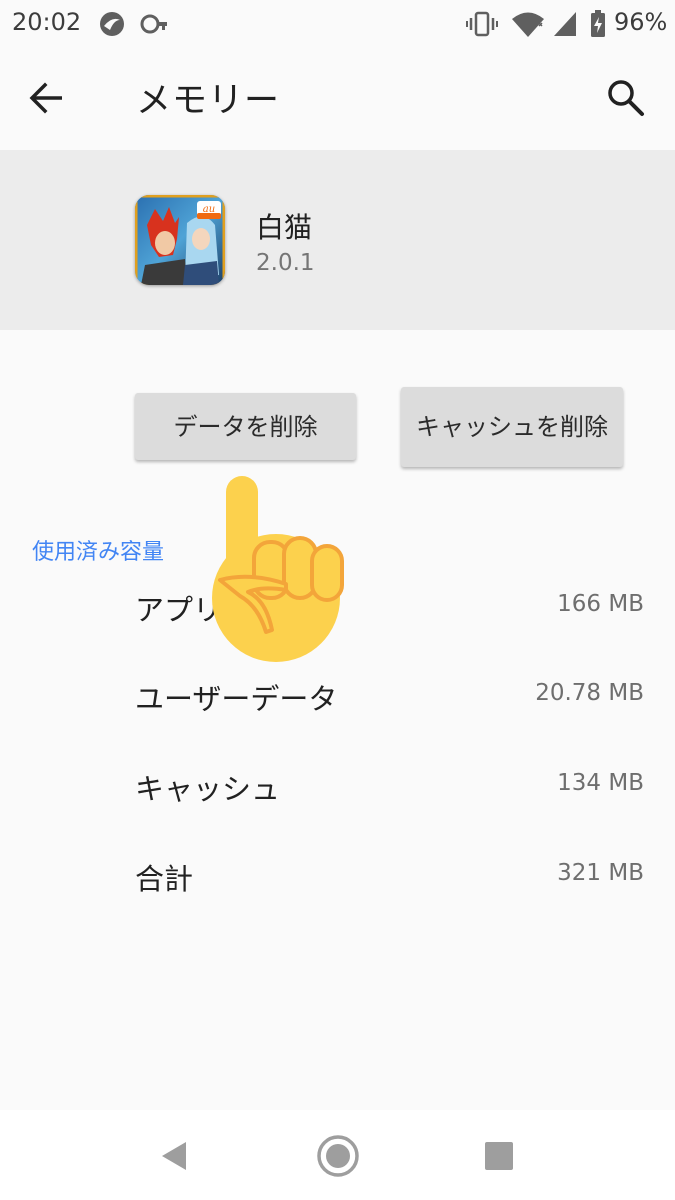 The image size is (675, 1200). I want to click on storage-section-header: 使用済み容量, so click(98, 552).